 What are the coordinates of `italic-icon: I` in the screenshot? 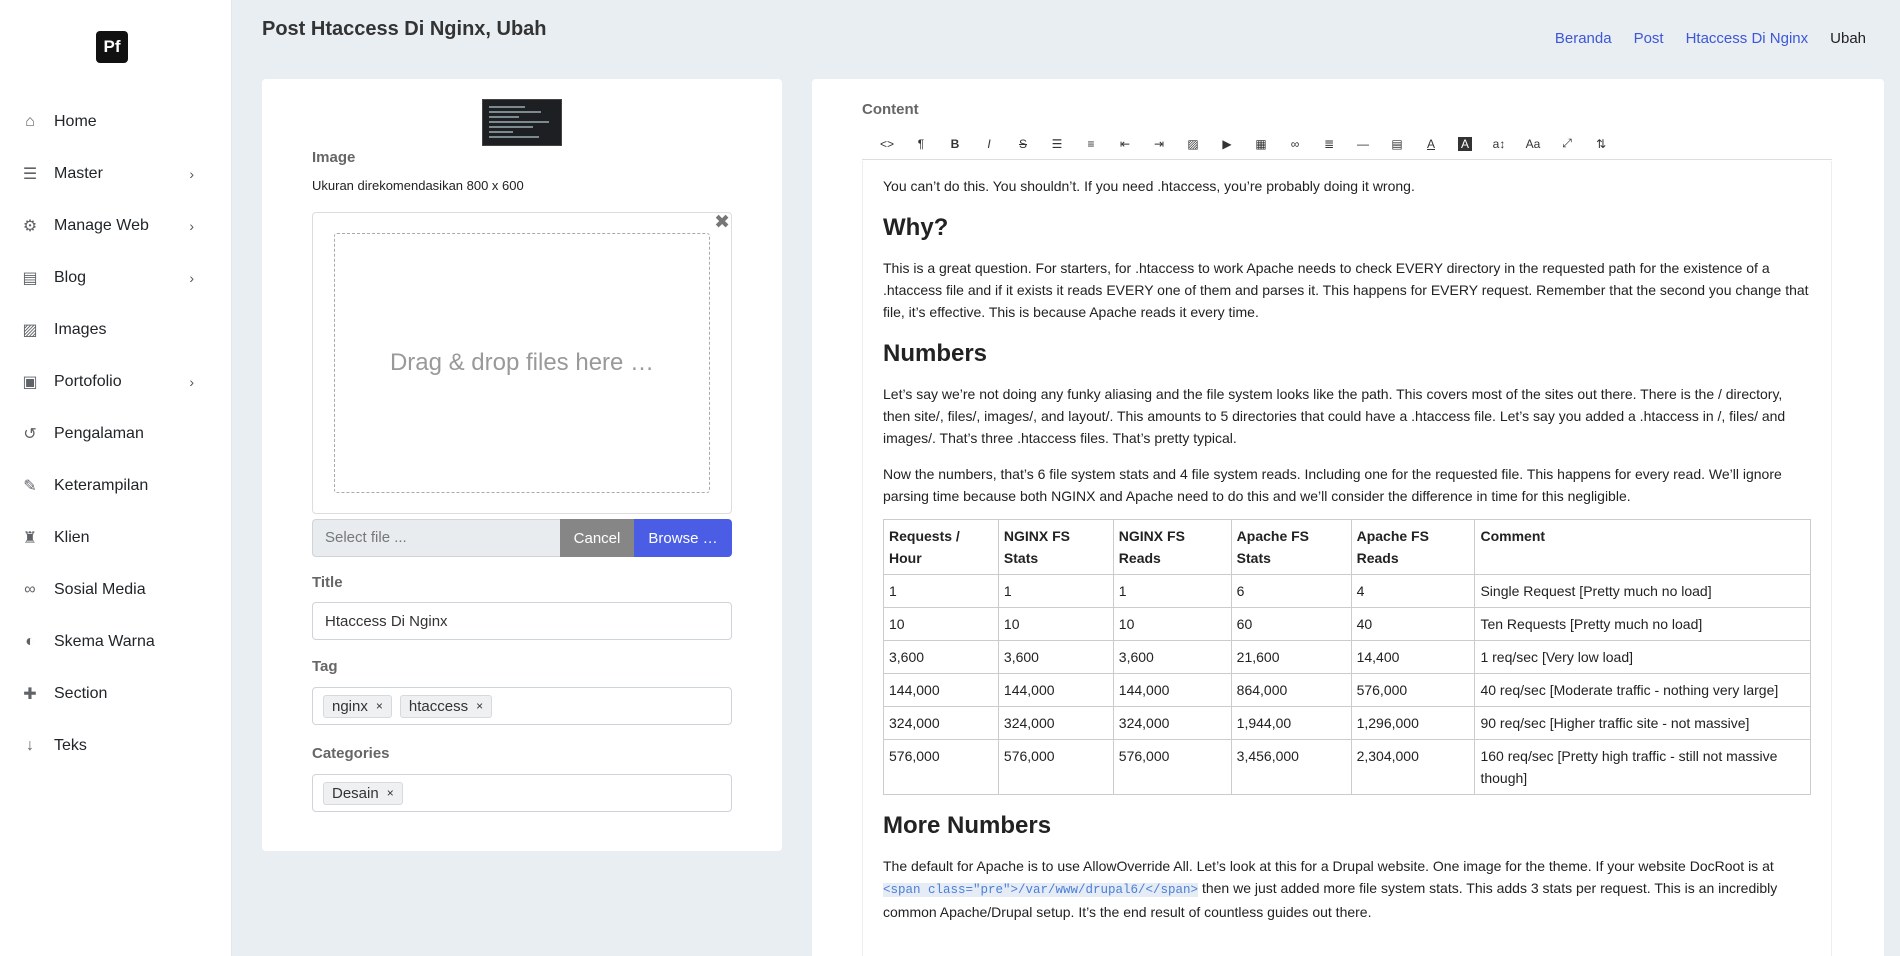 It's located at (989, 144).